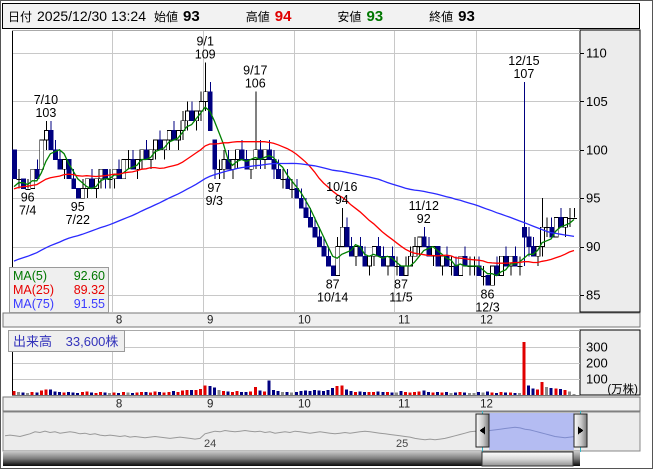 The width and height of the screenshot is (653, 470). What do you see at coordinates (255, 71) in the screenshot?
I see `annotation-date: 9/17` at bounding box center [255, 71].